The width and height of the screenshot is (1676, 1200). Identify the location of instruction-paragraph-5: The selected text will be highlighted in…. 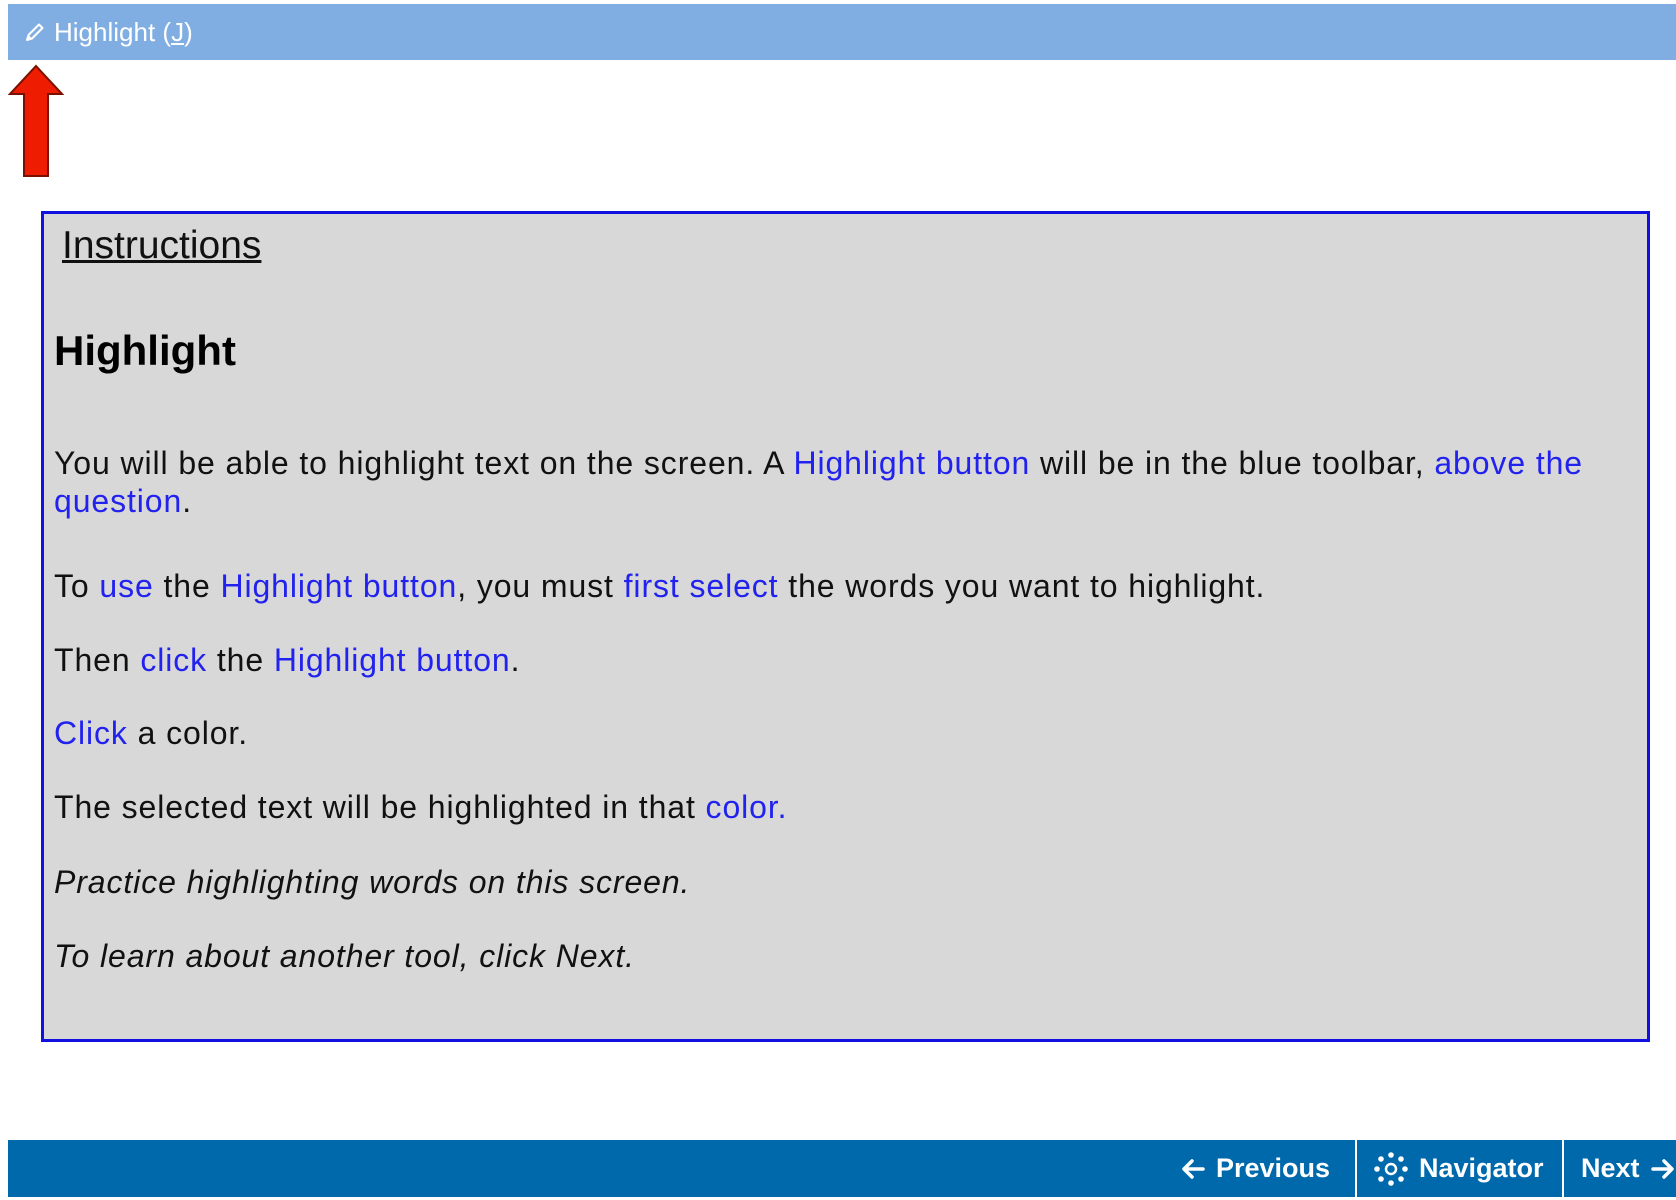
(421, 807).